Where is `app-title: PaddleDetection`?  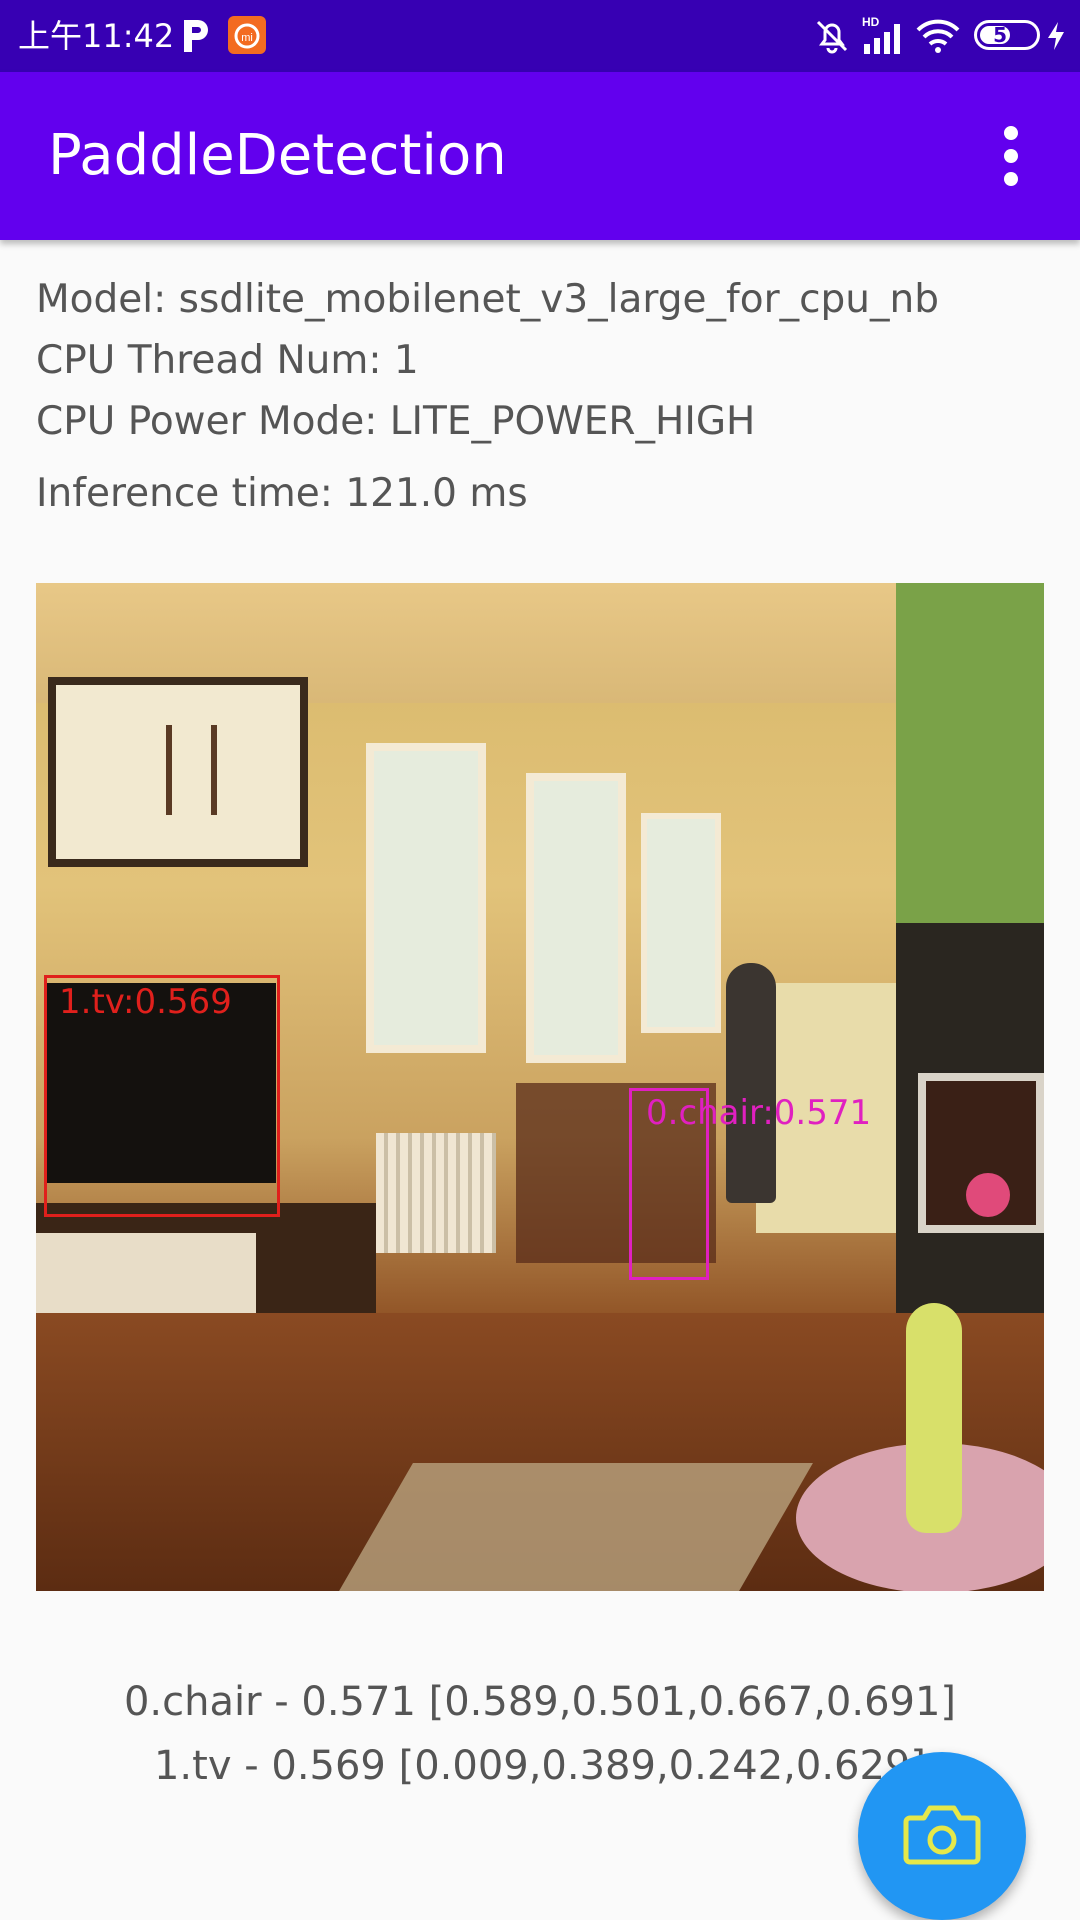
app-title: PaddleDetection is located at coordinates (277, 155).